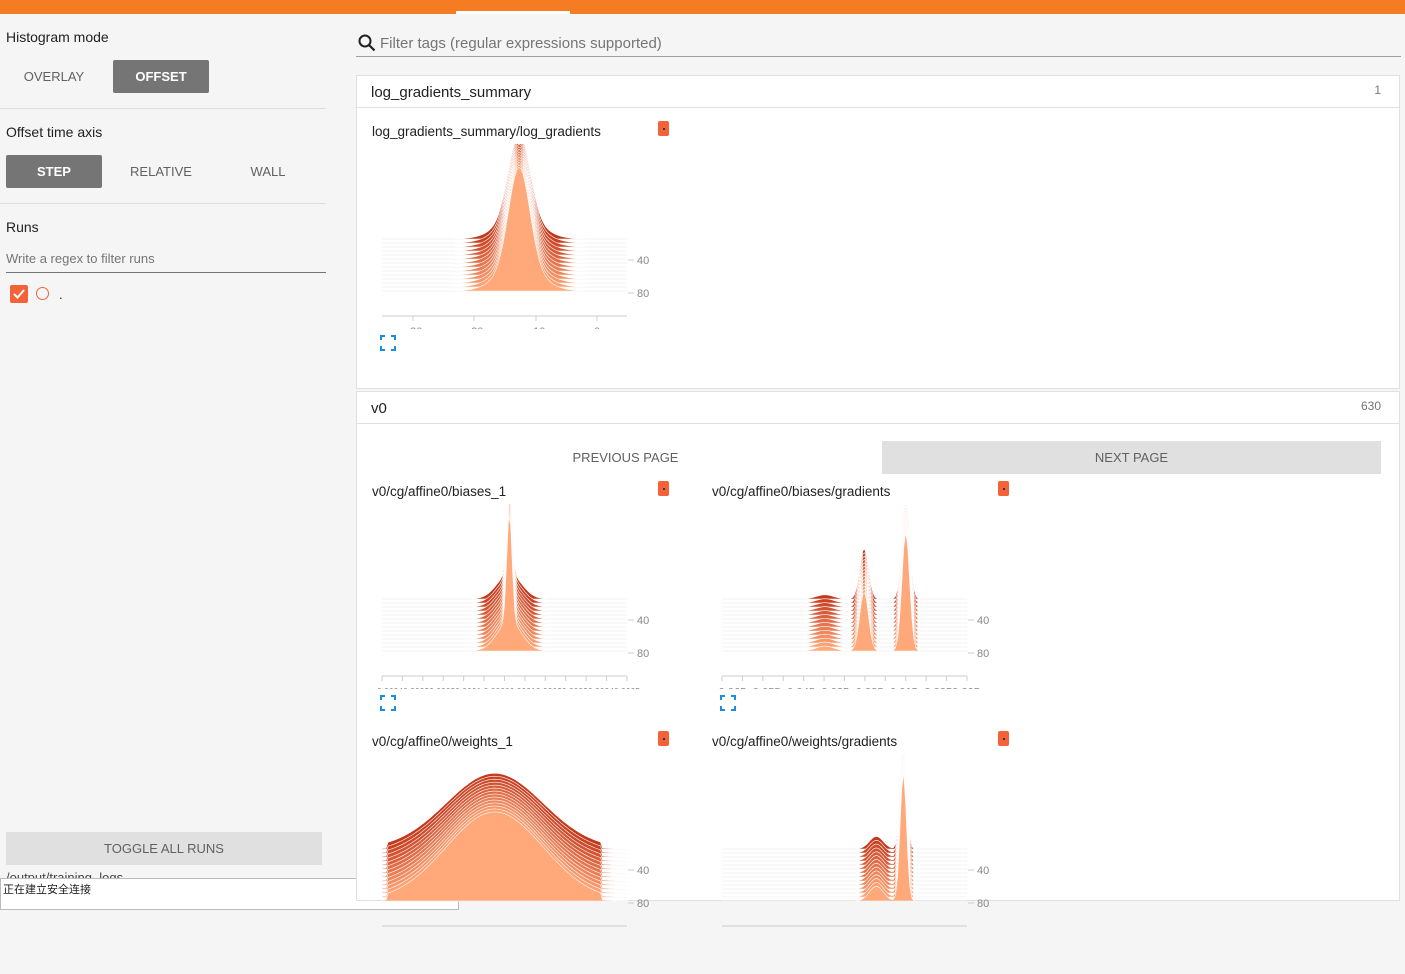 This screenshot has width=1405, height=974. Describe the element at coordinates (161, 171) in the screenshot. I see `relative-button: RELATIVE` at that location.